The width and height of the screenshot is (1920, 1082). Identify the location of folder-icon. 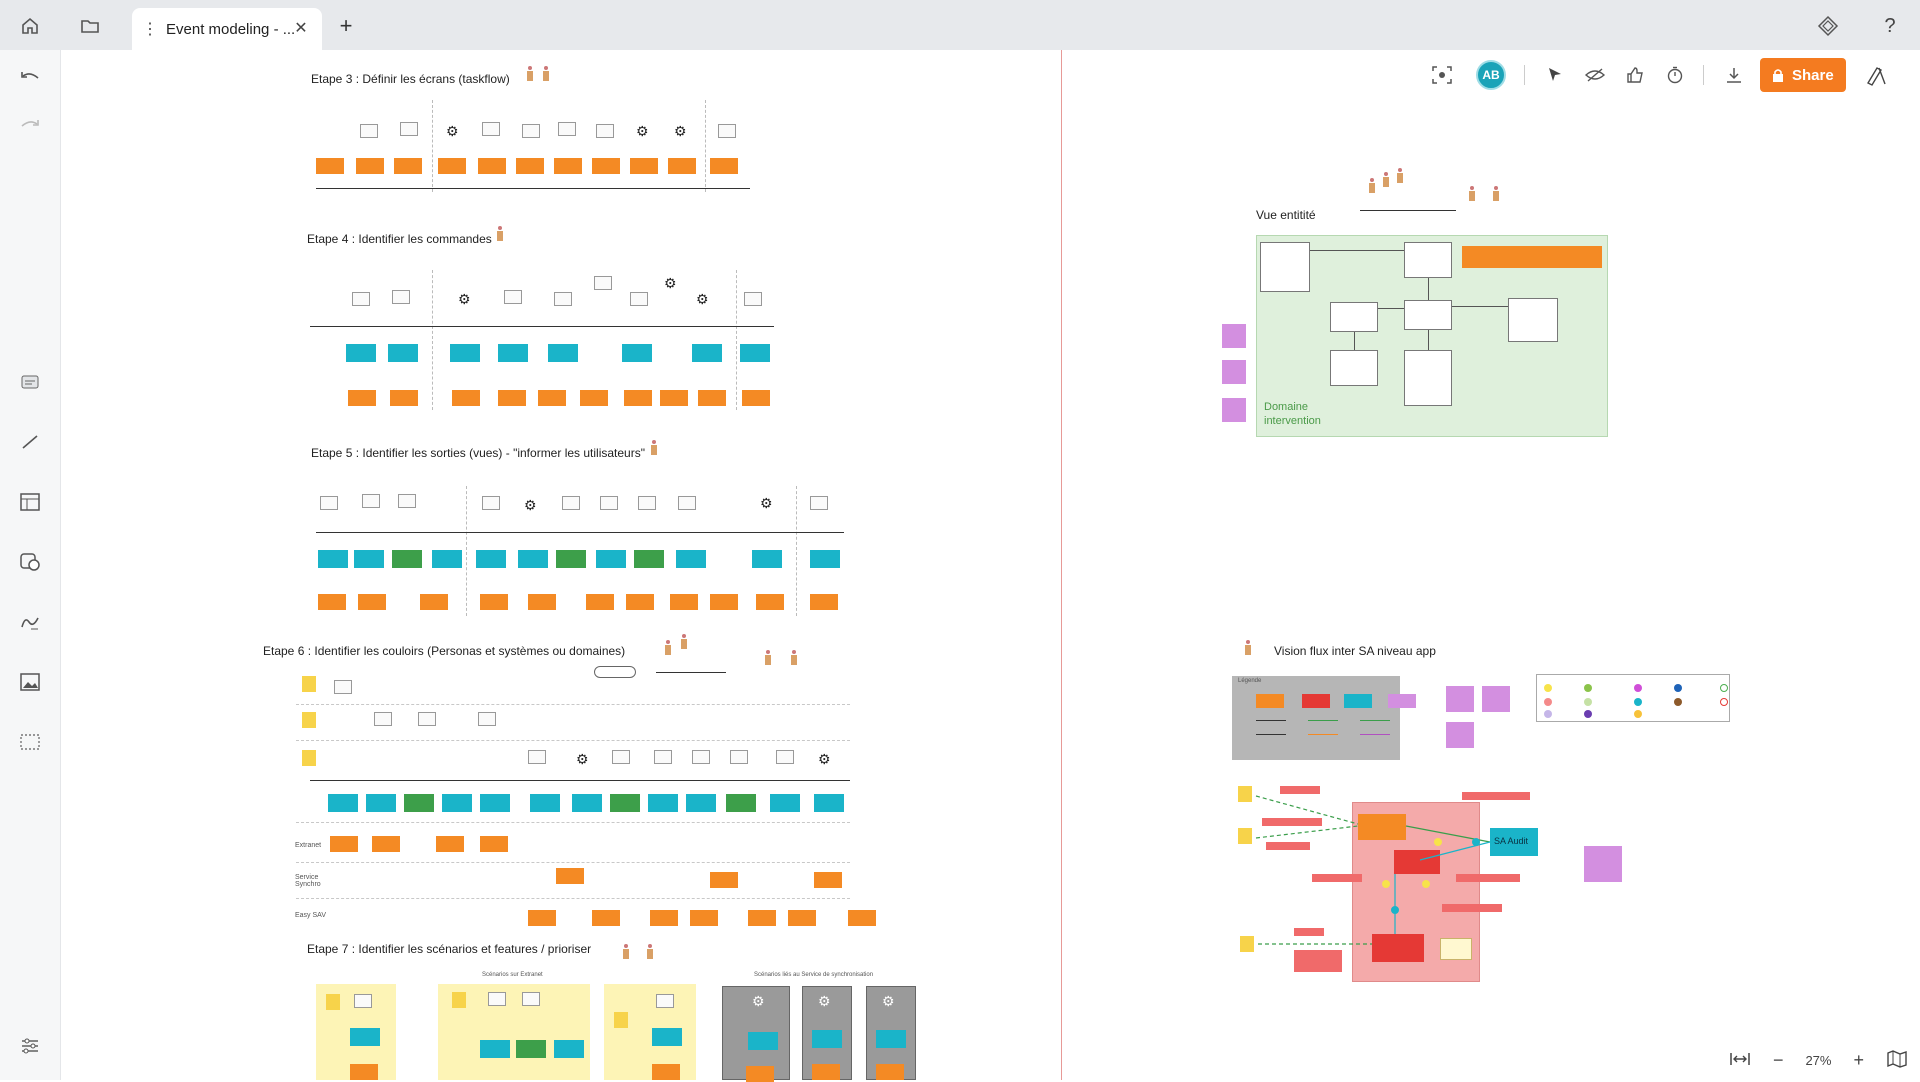
(90, 26).